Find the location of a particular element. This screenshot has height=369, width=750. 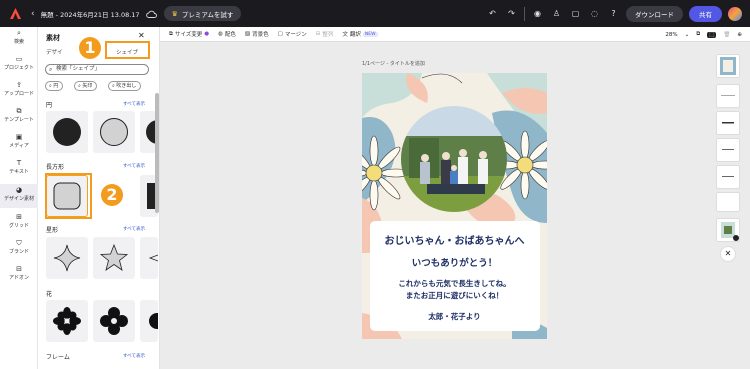

thumbnail-image is located at coordinates (728, 66).